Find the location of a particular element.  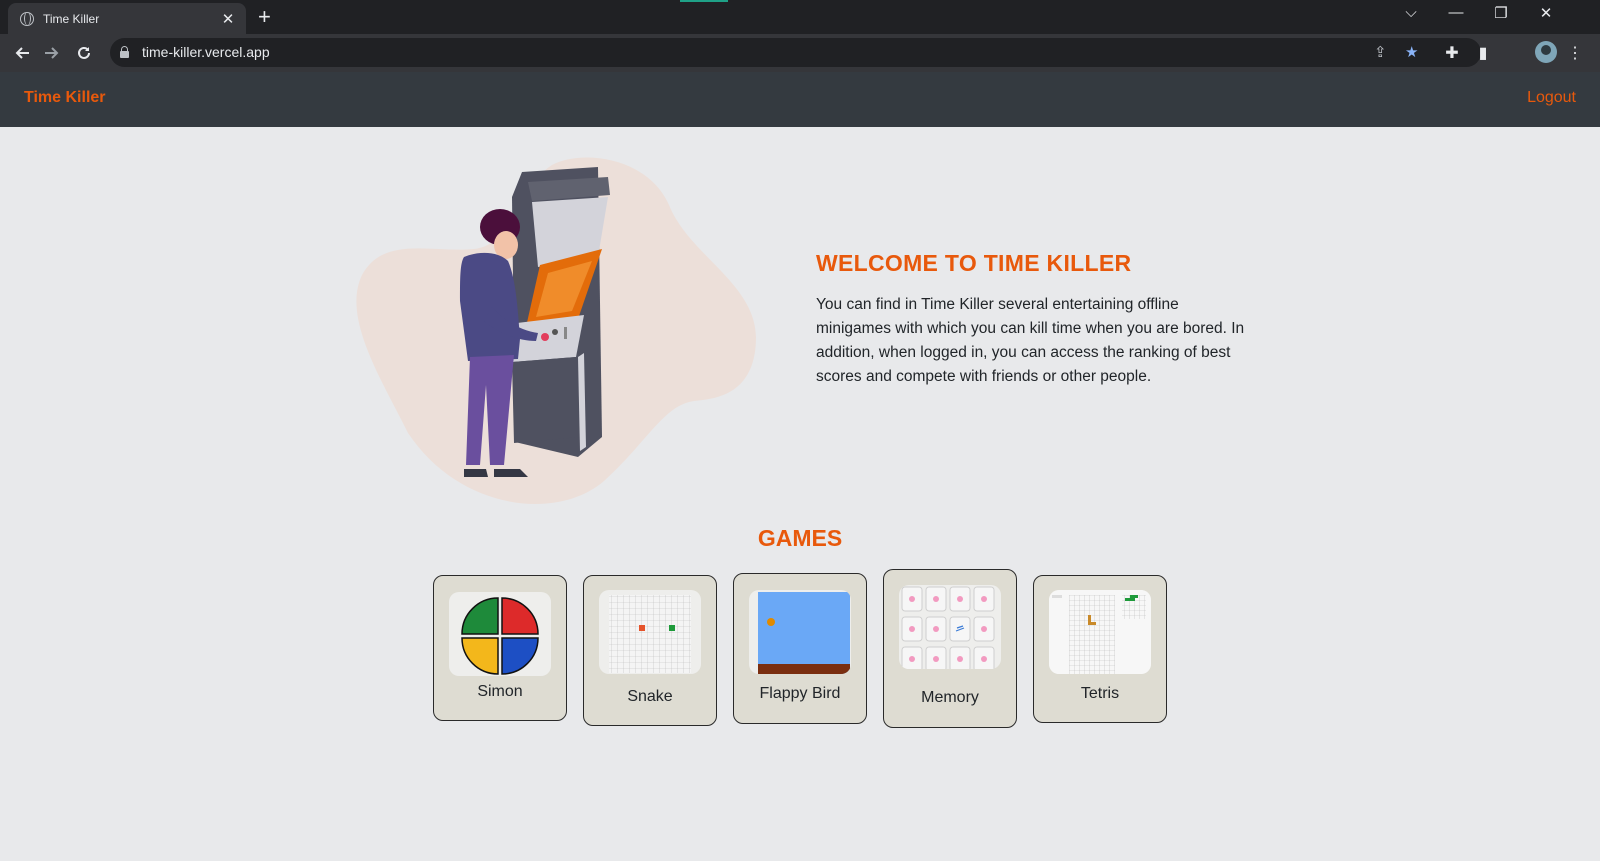

close-window-button: ✕ is located at coordinates (1546, 13).